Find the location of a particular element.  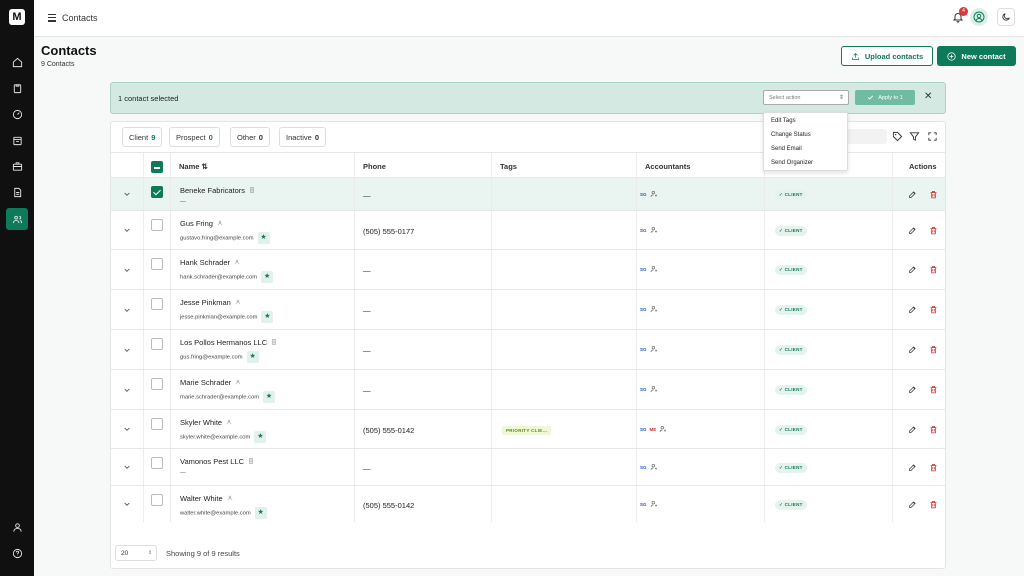

nav-profile-icon is located at coordinates (17, 527).